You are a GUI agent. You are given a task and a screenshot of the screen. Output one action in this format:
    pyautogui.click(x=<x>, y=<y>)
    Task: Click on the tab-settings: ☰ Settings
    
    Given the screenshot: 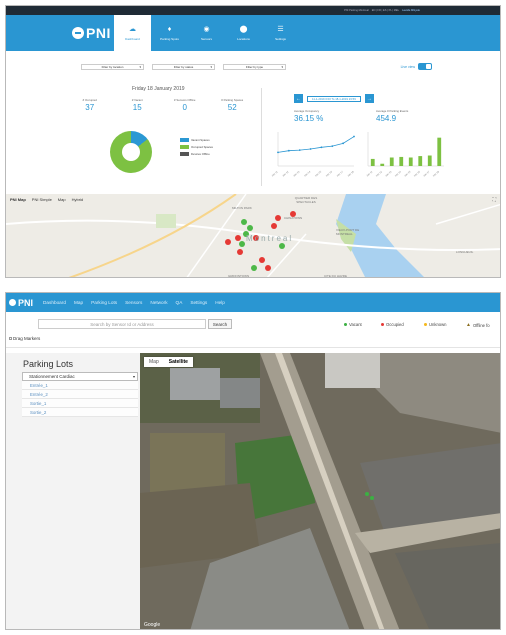 What is the action you would take?
    pyautogui.click(x=280, y=33)
    